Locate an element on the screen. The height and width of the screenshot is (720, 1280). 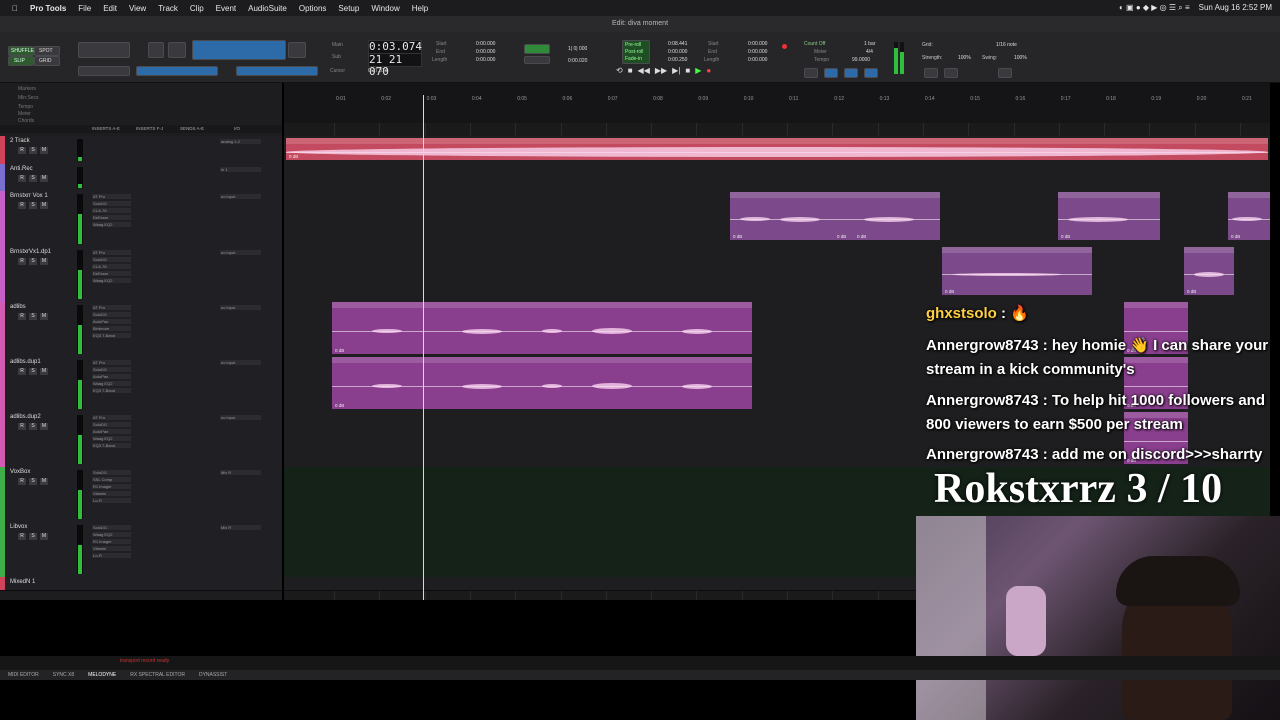
tab-melodyne: MELODYNE is located at coordinates (102, 675).